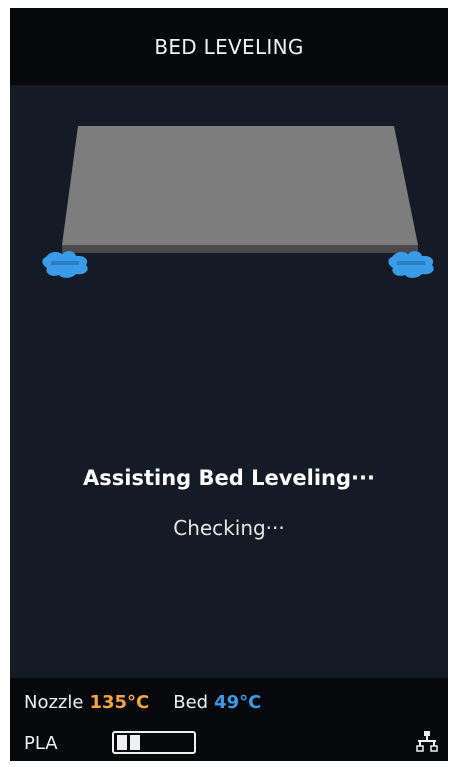 The image size is (458, 767). Describe the element at coordinates (229, 719) in the screenshot. I see `status-bar: Nozzle 135°C Bed 49°C PLA` at that location.